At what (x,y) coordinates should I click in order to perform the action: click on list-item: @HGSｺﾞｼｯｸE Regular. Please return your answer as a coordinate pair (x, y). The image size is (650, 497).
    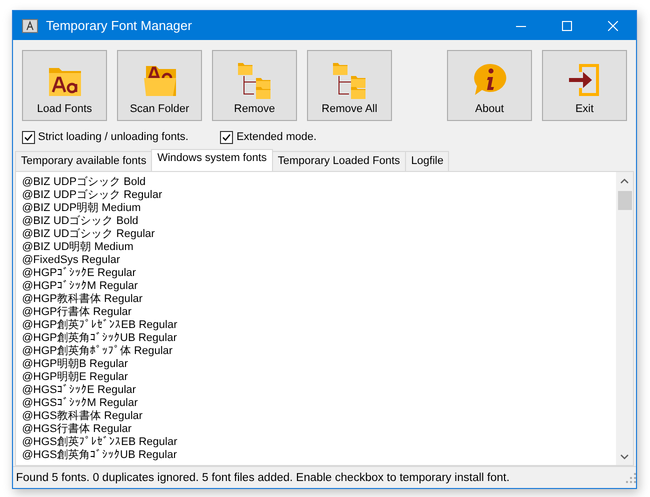
    Looking at the image, I should click on (319, 390).